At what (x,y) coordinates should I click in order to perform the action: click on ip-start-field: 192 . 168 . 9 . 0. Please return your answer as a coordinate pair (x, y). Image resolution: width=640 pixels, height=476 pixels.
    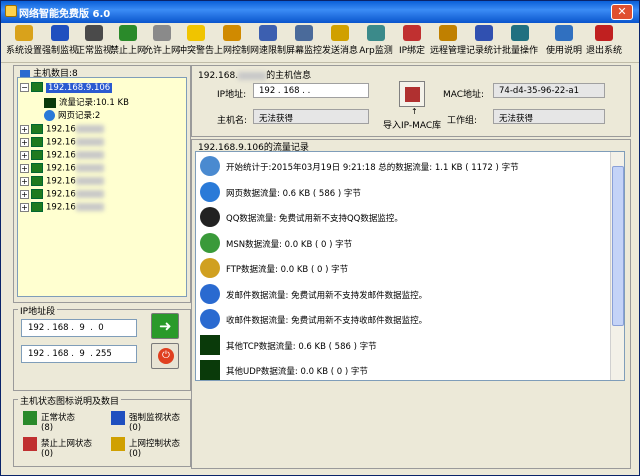
    Looking at the image, I should click on (79, 328).